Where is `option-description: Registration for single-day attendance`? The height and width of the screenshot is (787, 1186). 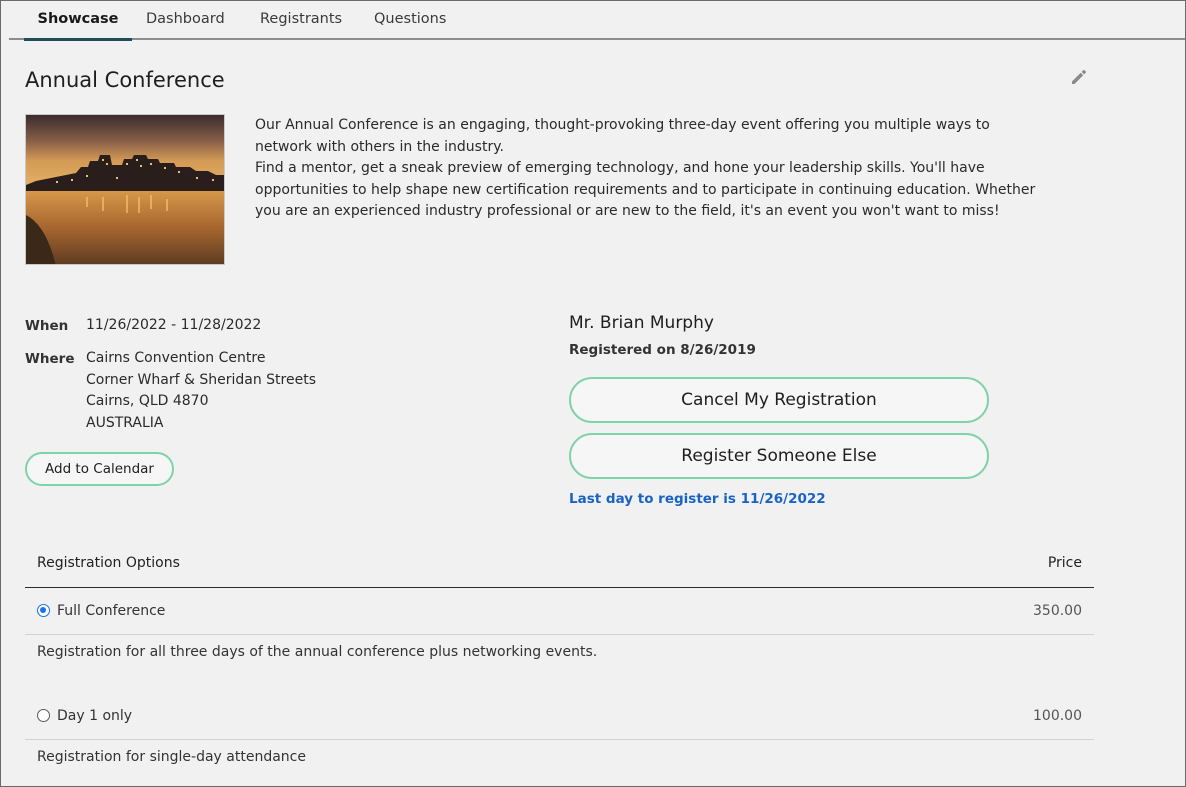 option-description: Registration for single-day attendance is located at coordinates (559, 763).